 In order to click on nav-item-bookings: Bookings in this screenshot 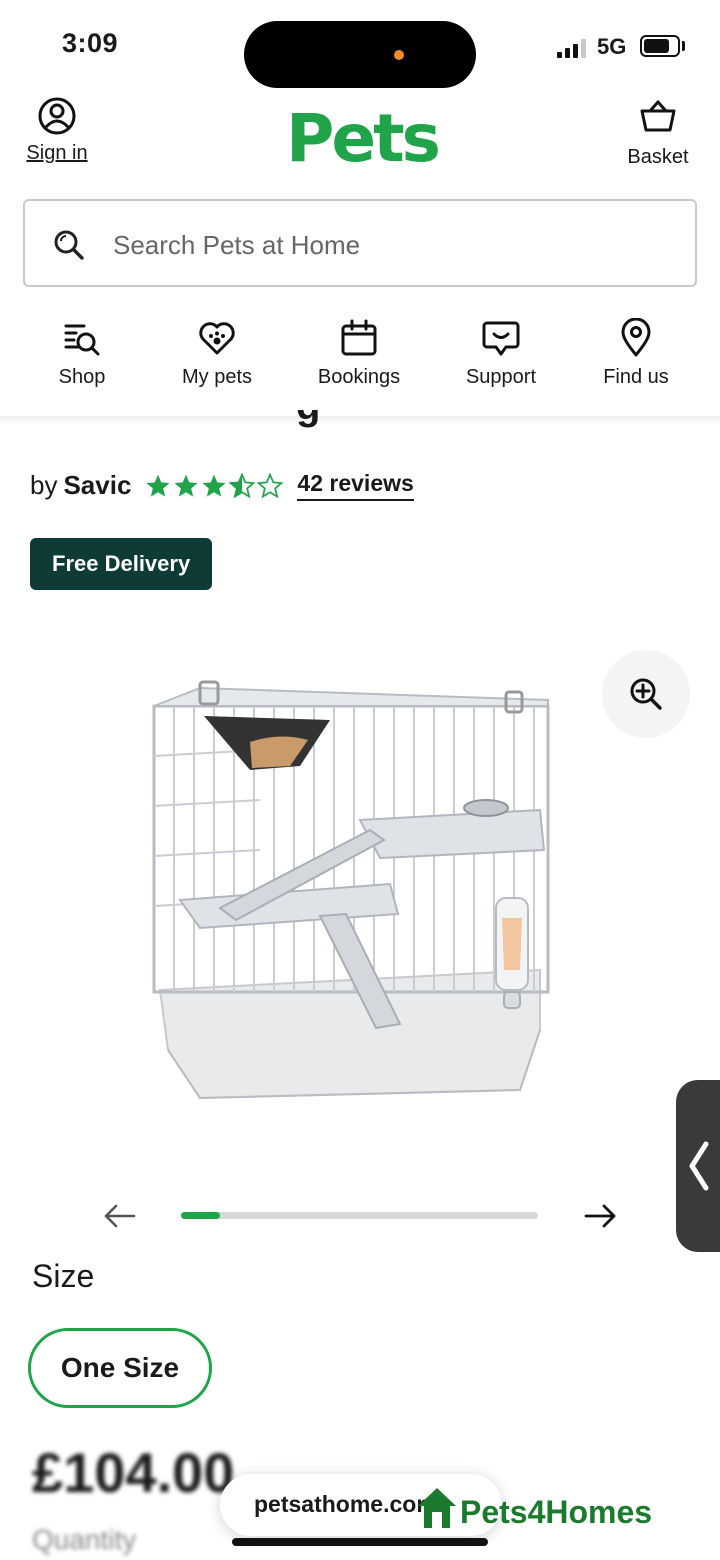, I will do `click(359, 353)`.